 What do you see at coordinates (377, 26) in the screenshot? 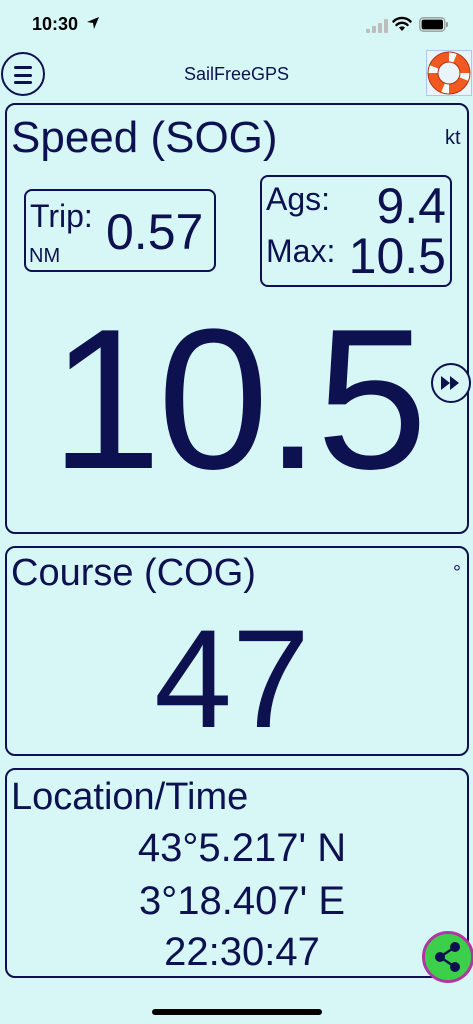
I see `cellular-signal-icon` at bounding box center [377, 26].